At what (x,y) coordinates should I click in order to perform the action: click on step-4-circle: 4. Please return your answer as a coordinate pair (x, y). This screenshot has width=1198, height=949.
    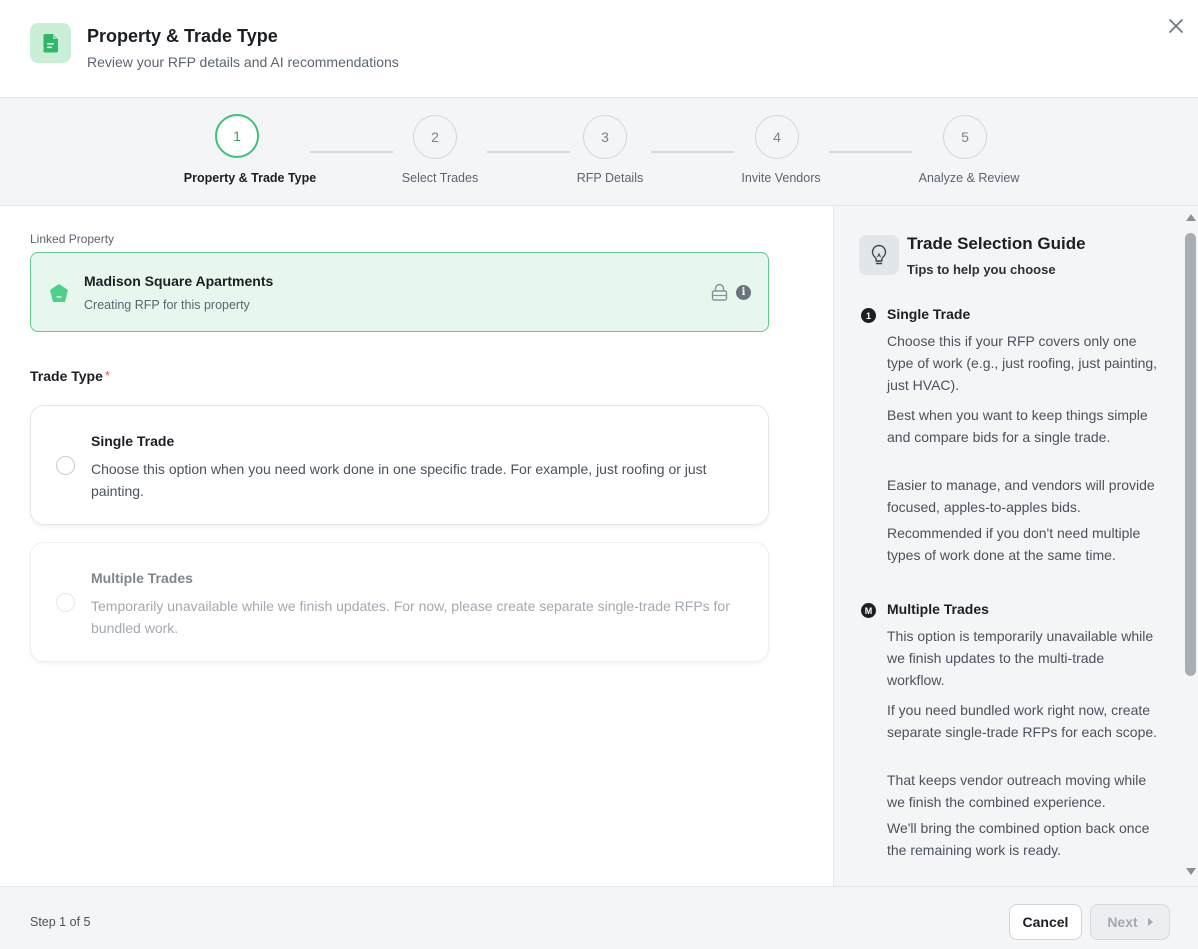
    Looking at the image, I should click on (777, 137).